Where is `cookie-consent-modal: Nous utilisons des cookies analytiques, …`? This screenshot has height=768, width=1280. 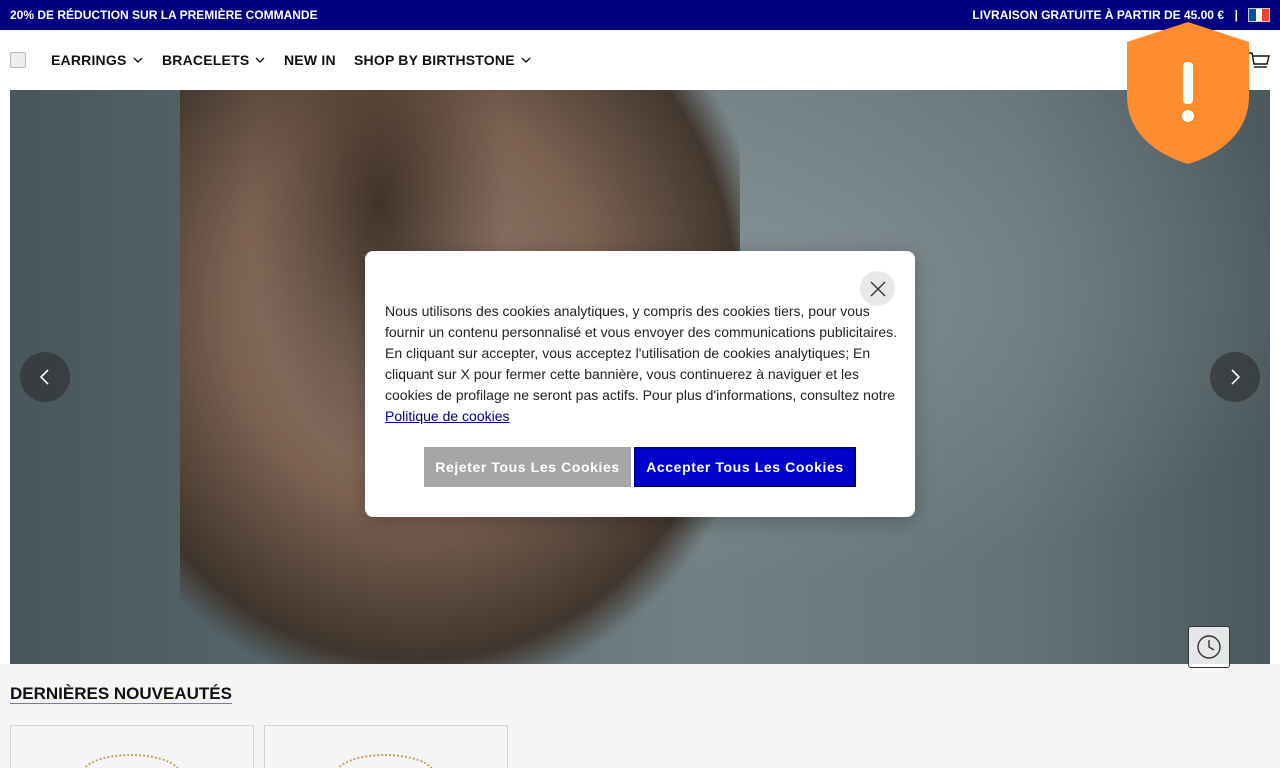 cookie-consent-modal: Nous utilisons des cookies analytiques, … is located at coordinates (640, 384).